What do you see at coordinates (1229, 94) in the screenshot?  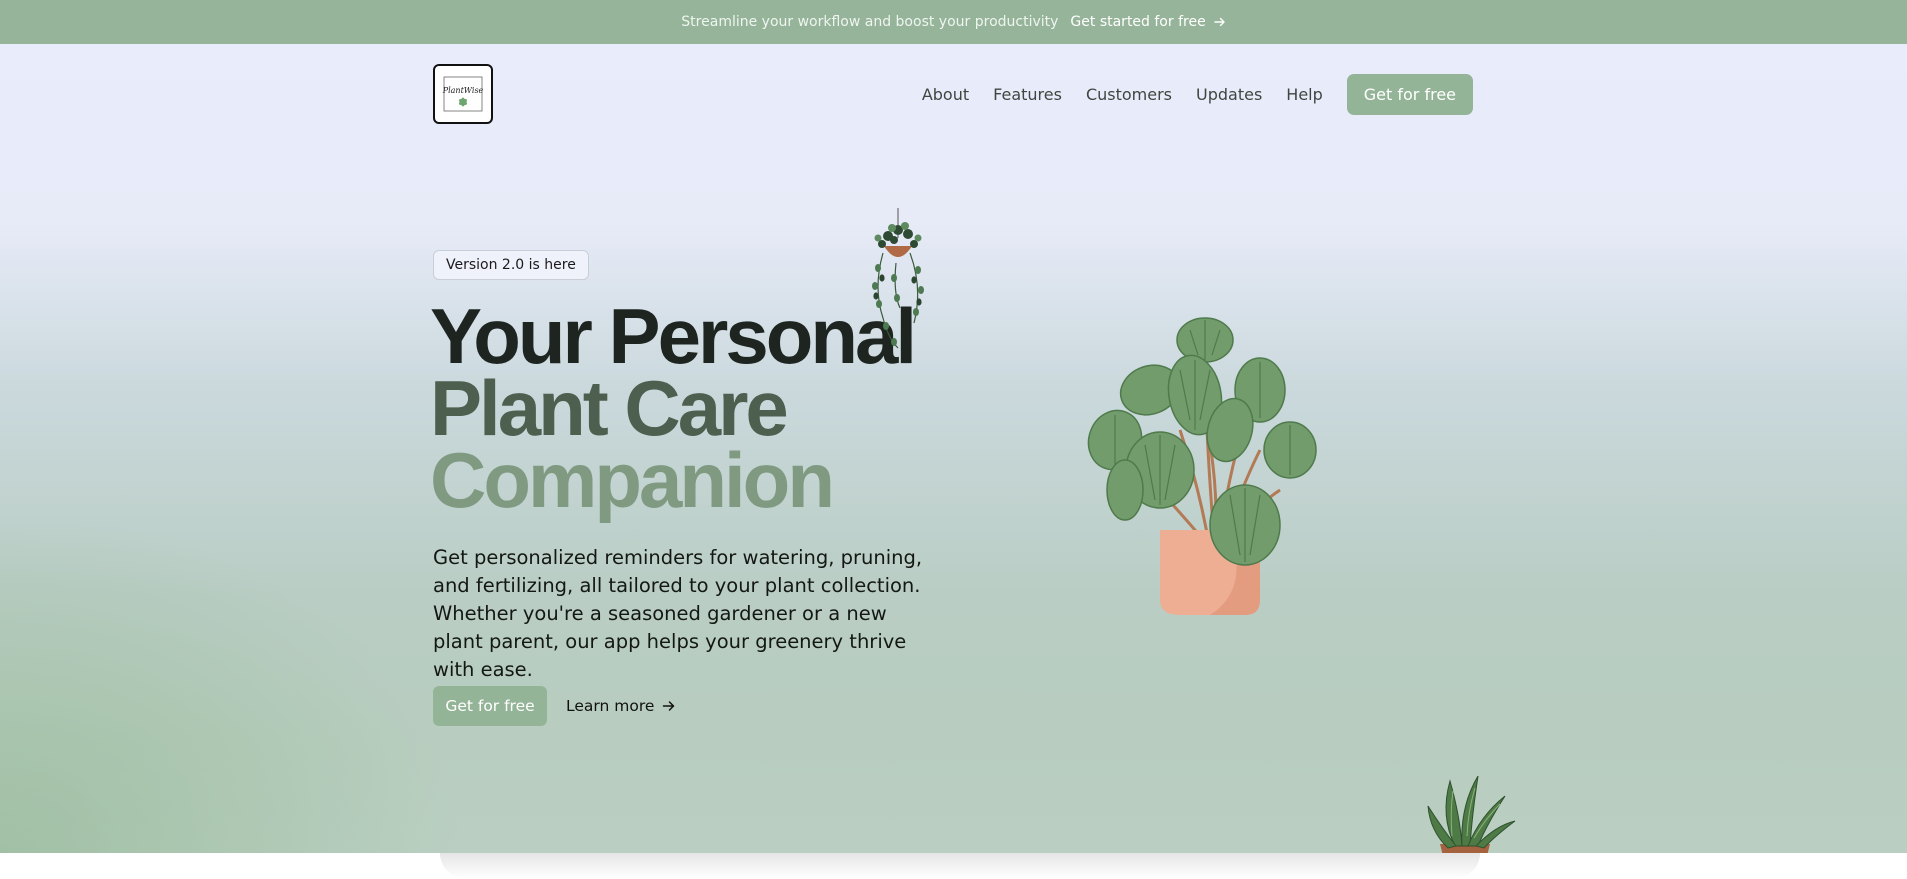 I see `nav-link-updates: Updates` at bounding box center [1229, 94].